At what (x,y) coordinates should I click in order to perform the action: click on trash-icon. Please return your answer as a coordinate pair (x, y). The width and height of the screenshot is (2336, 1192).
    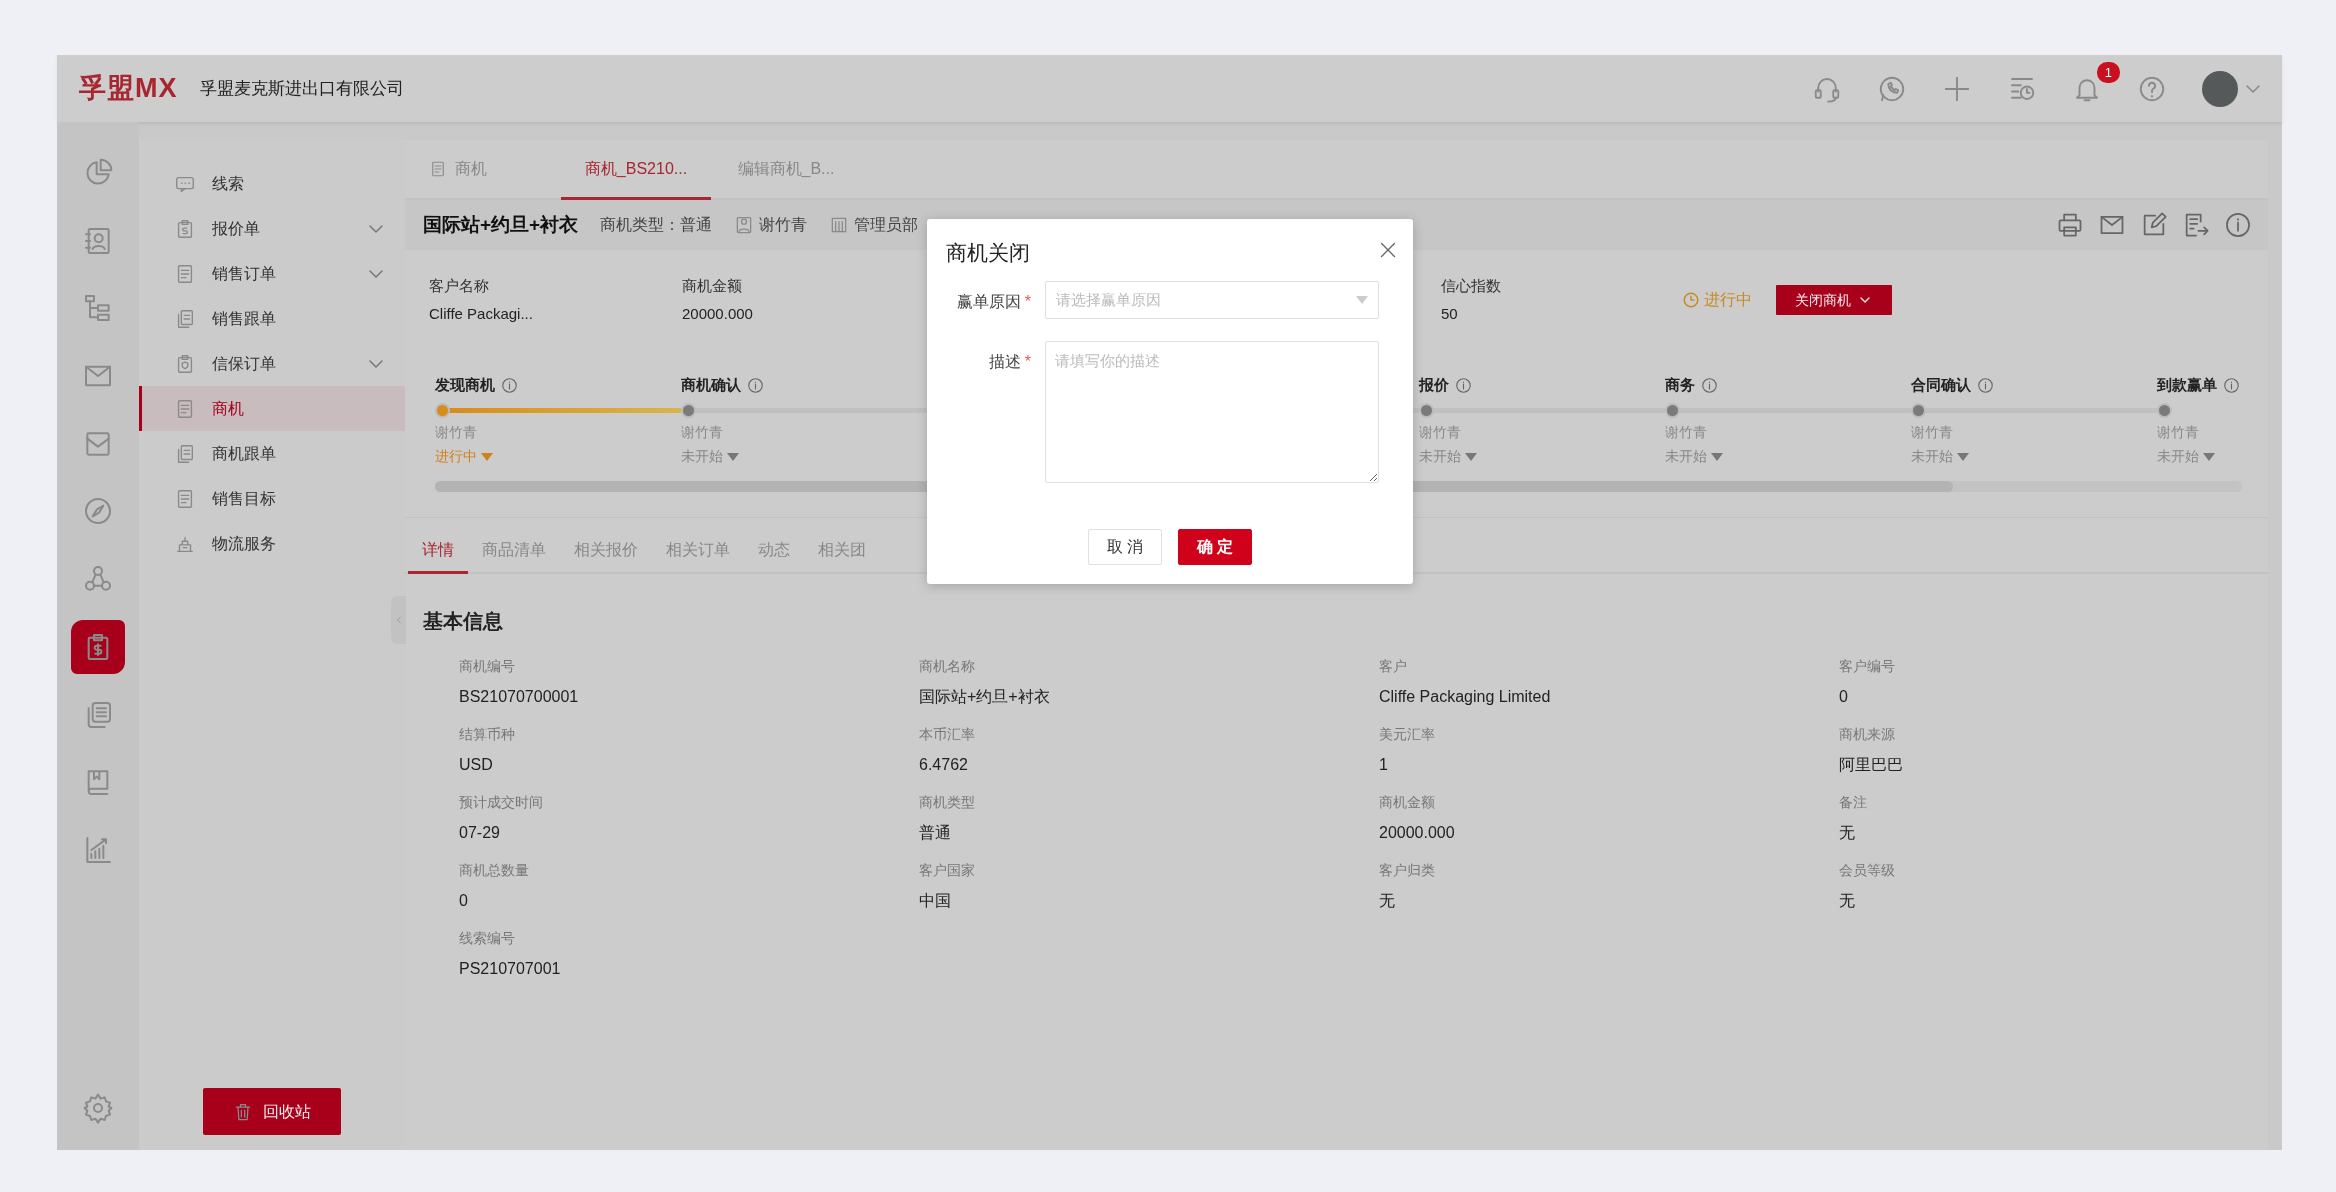
    Looking at the image, I should click on (243, 1111).